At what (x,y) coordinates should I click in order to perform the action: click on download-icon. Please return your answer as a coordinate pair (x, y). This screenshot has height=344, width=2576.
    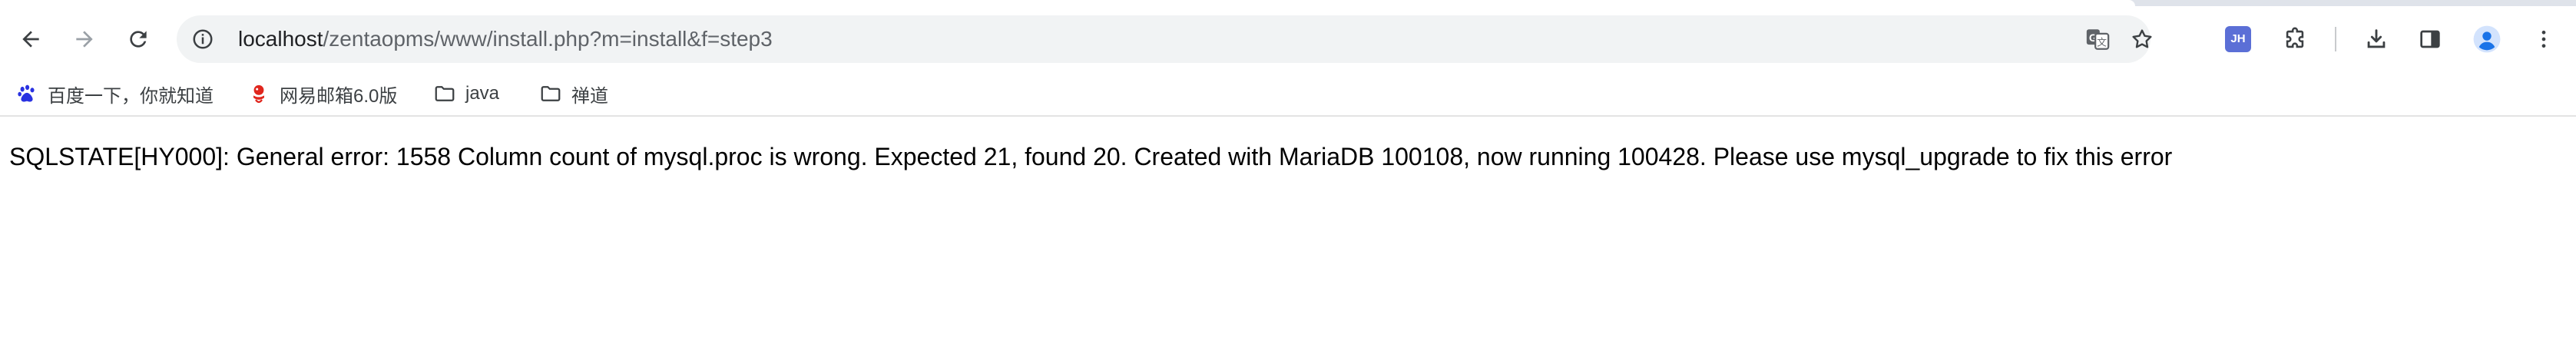
    Looking at the image, I should click on (2377, 40).